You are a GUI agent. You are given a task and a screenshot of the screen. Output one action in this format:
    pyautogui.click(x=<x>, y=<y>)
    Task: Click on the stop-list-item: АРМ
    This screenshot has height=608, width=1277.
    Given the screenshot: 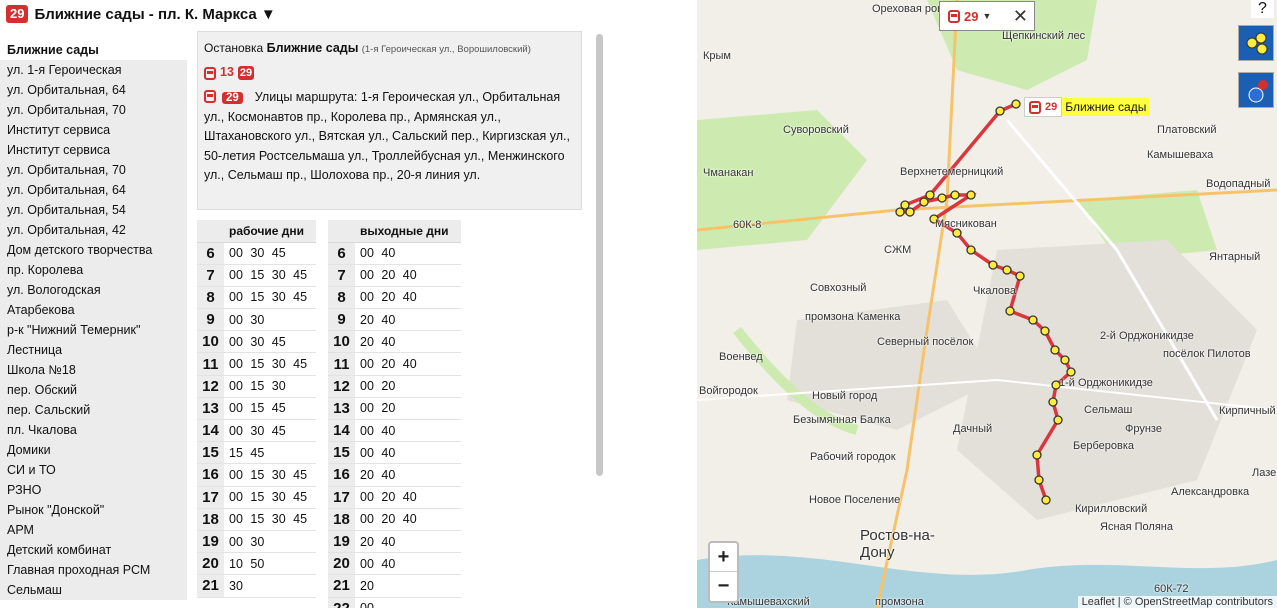 What is the action you would take?
    pyautogui.click(x=93, y=530)
    